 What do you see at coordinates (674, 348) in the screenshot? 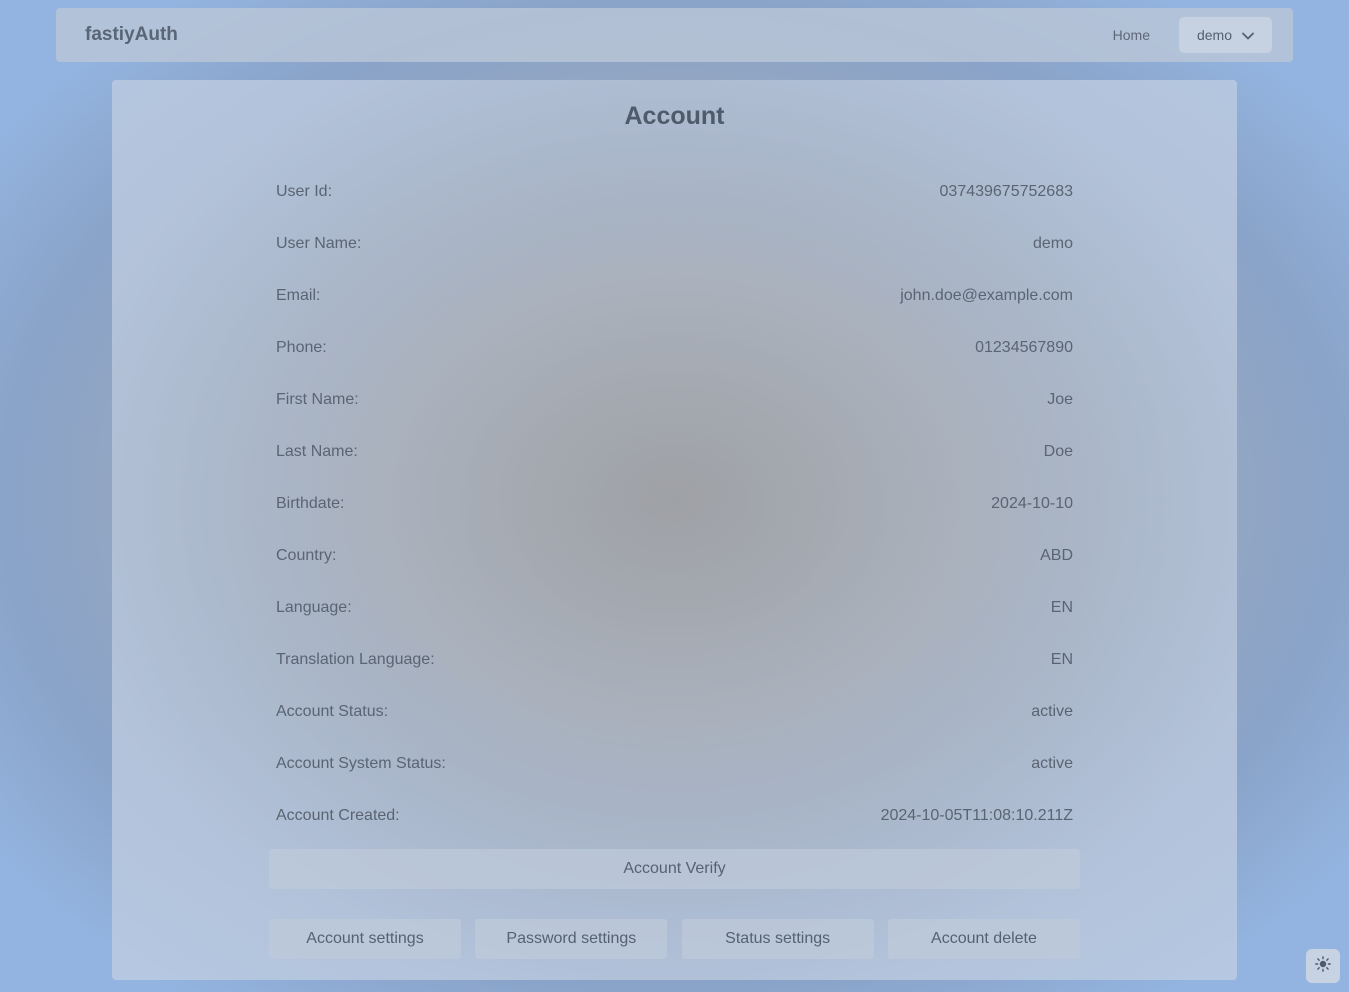
I see `detail-row-phone: Phone: 01234567890` at bounding box center [674, 348].